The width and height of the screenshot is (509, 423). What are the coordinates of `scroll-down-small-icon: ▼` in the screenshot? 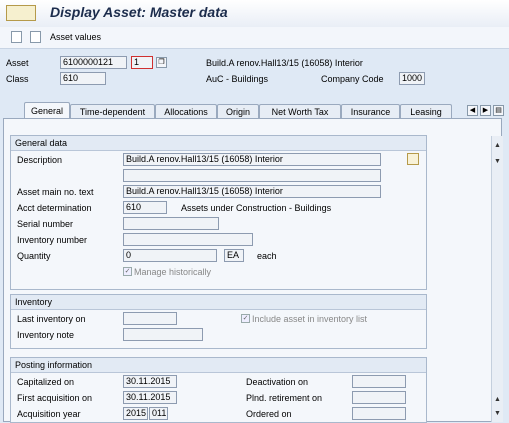 It's located at (497, 161).